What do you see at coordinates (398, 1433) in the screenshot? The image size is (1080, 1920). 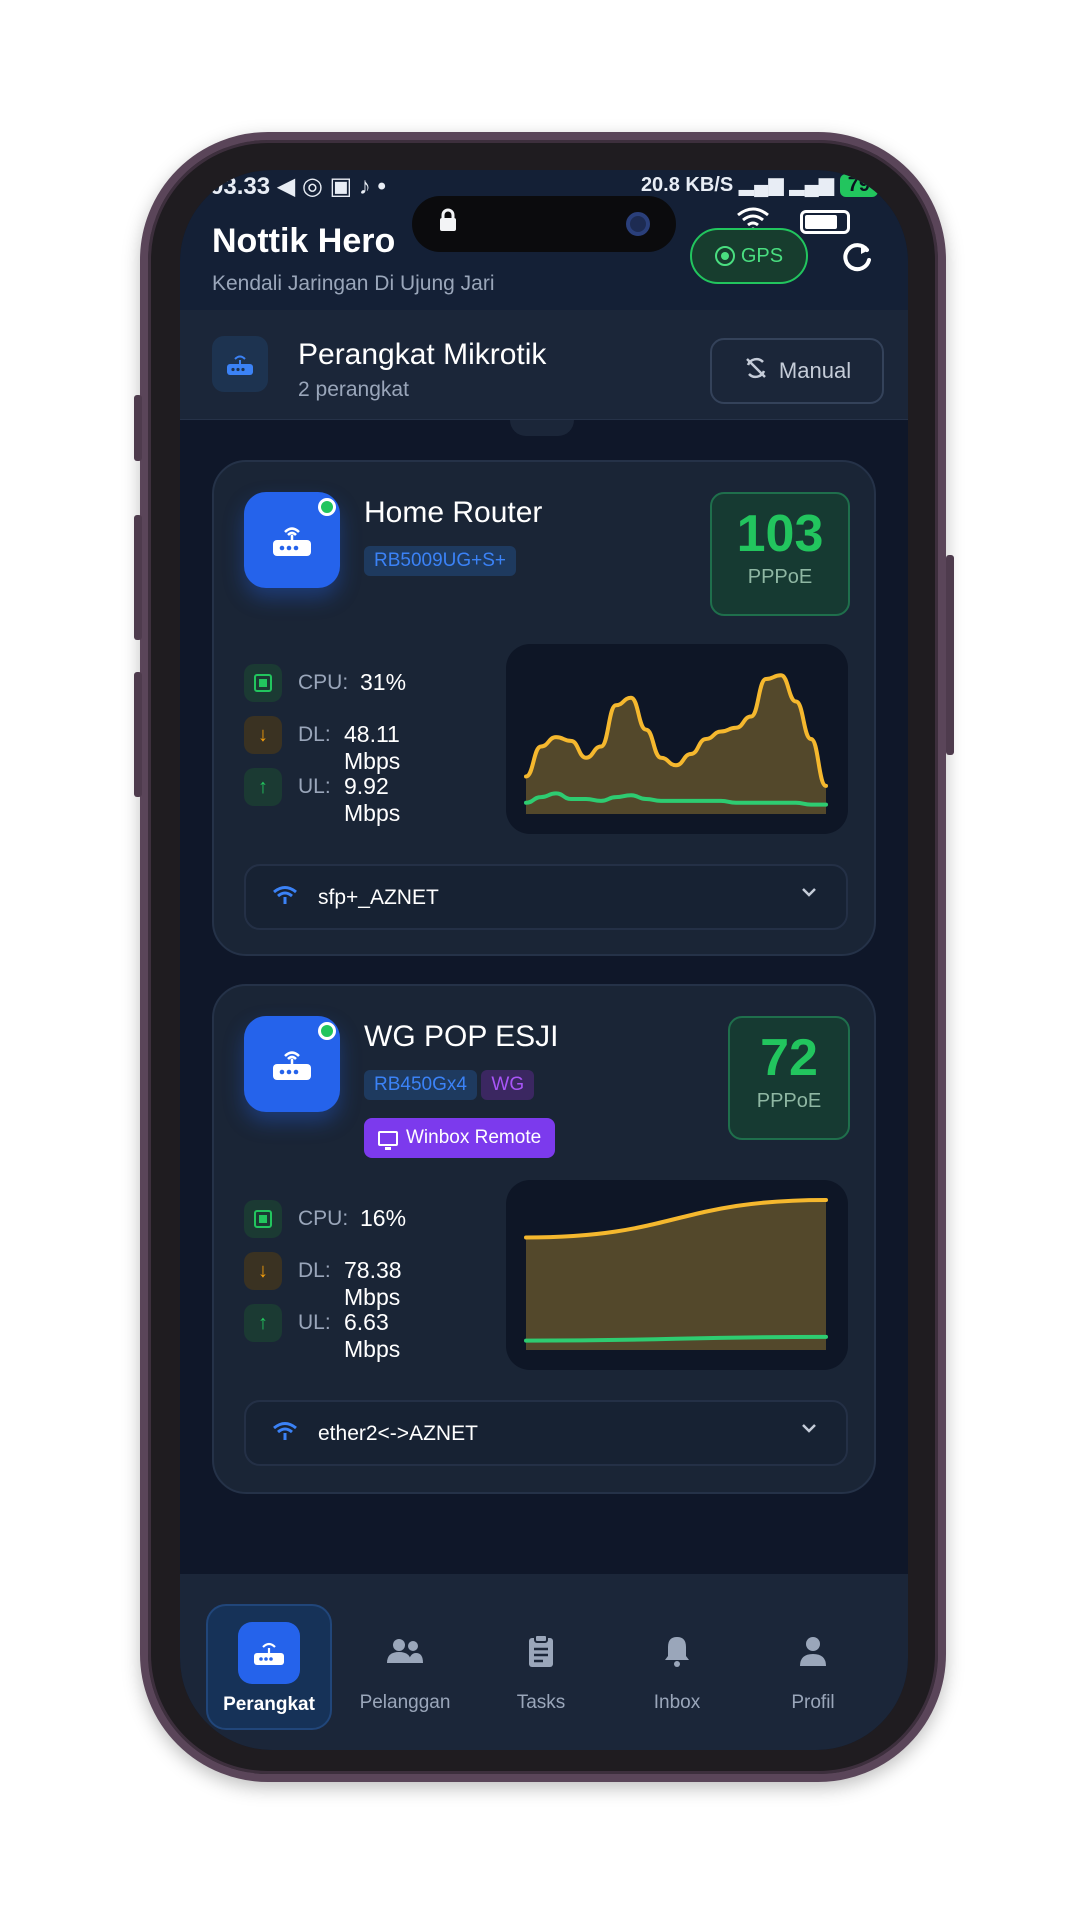 I see `interface-name: ether2<->AZNET` at bounding box center [398, 1433].